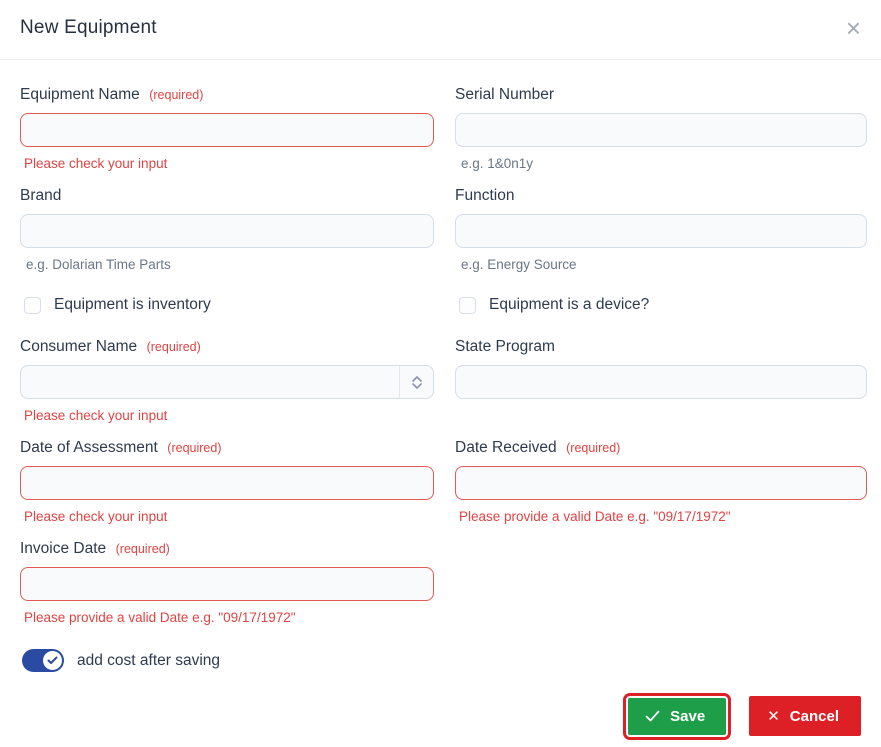  I want to click on brand-input, so click(227, 231).